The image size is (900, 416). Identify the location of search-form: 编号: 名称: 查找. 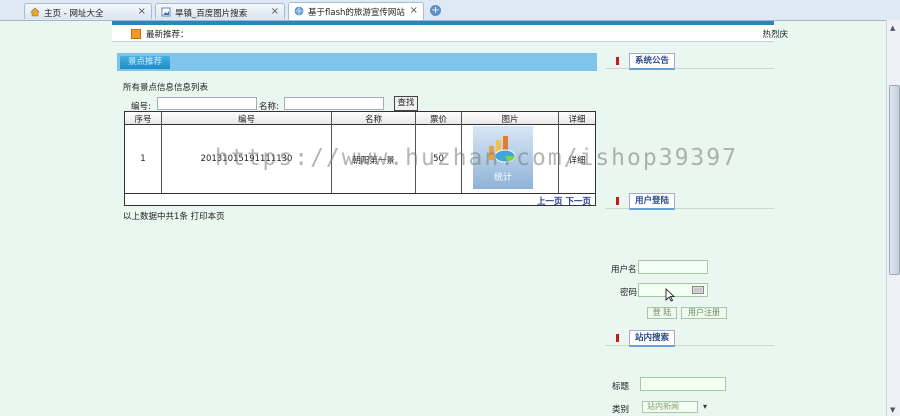
(361, 104).